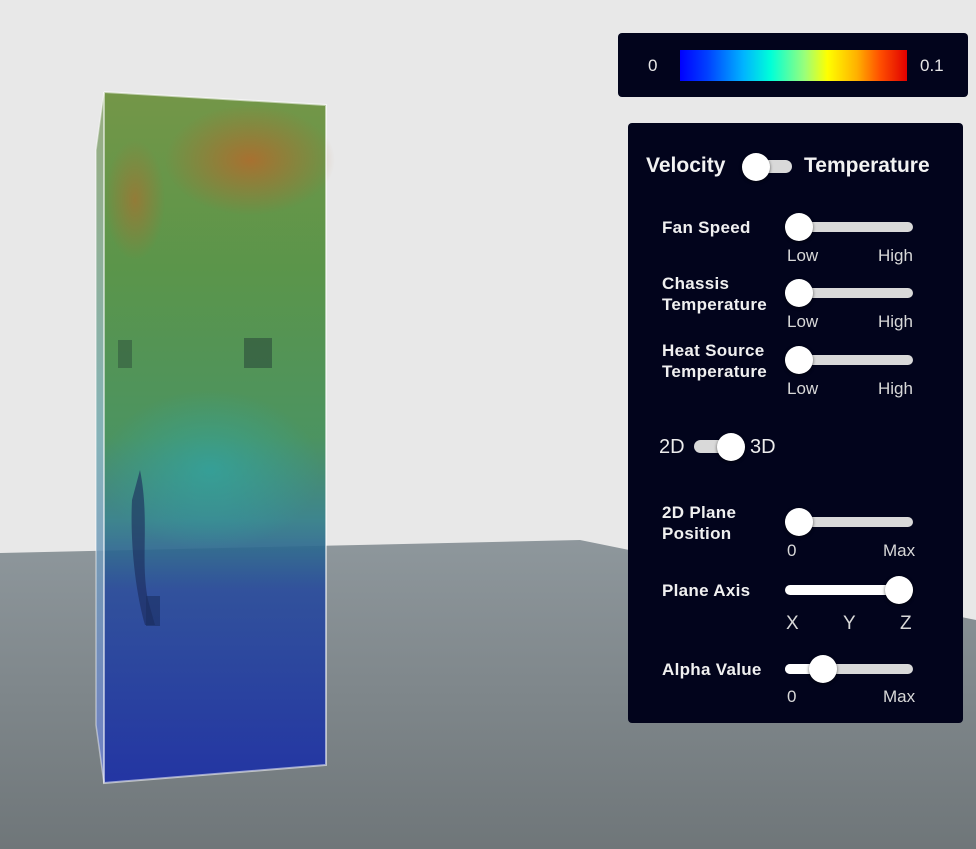  Describe the element at coordinates (899, 590) in the screenshot. I see `plane-axis-slider-thumb` at that location.